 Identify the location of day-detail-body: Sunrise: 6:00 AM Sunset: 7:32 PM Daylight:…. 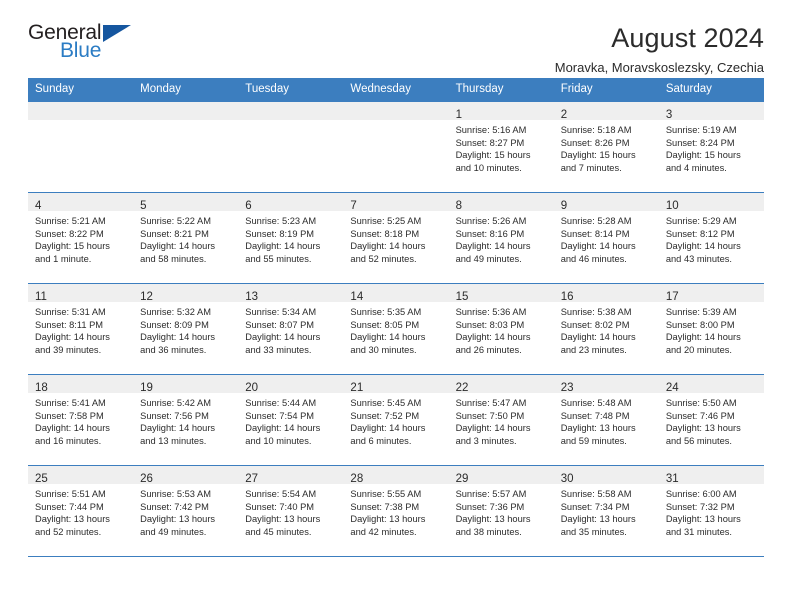
(711, 520).